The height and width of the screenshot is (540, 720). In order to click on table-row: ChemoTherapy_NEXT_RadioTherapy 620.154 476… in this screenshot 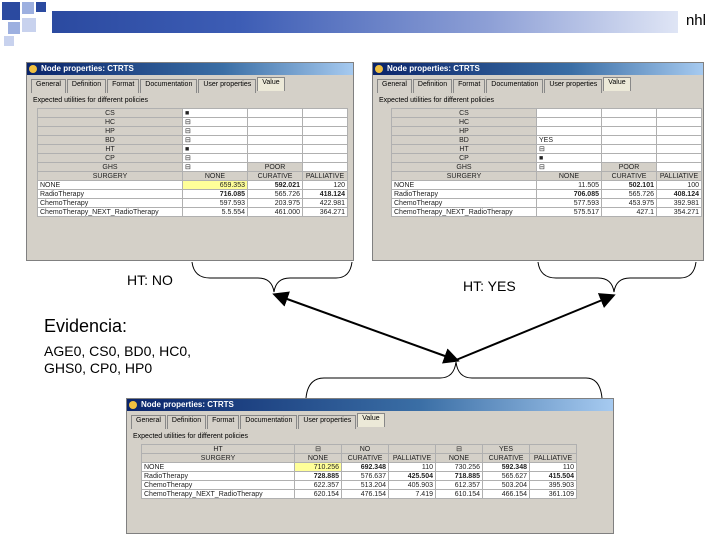, I will do `click(359, 494)`.